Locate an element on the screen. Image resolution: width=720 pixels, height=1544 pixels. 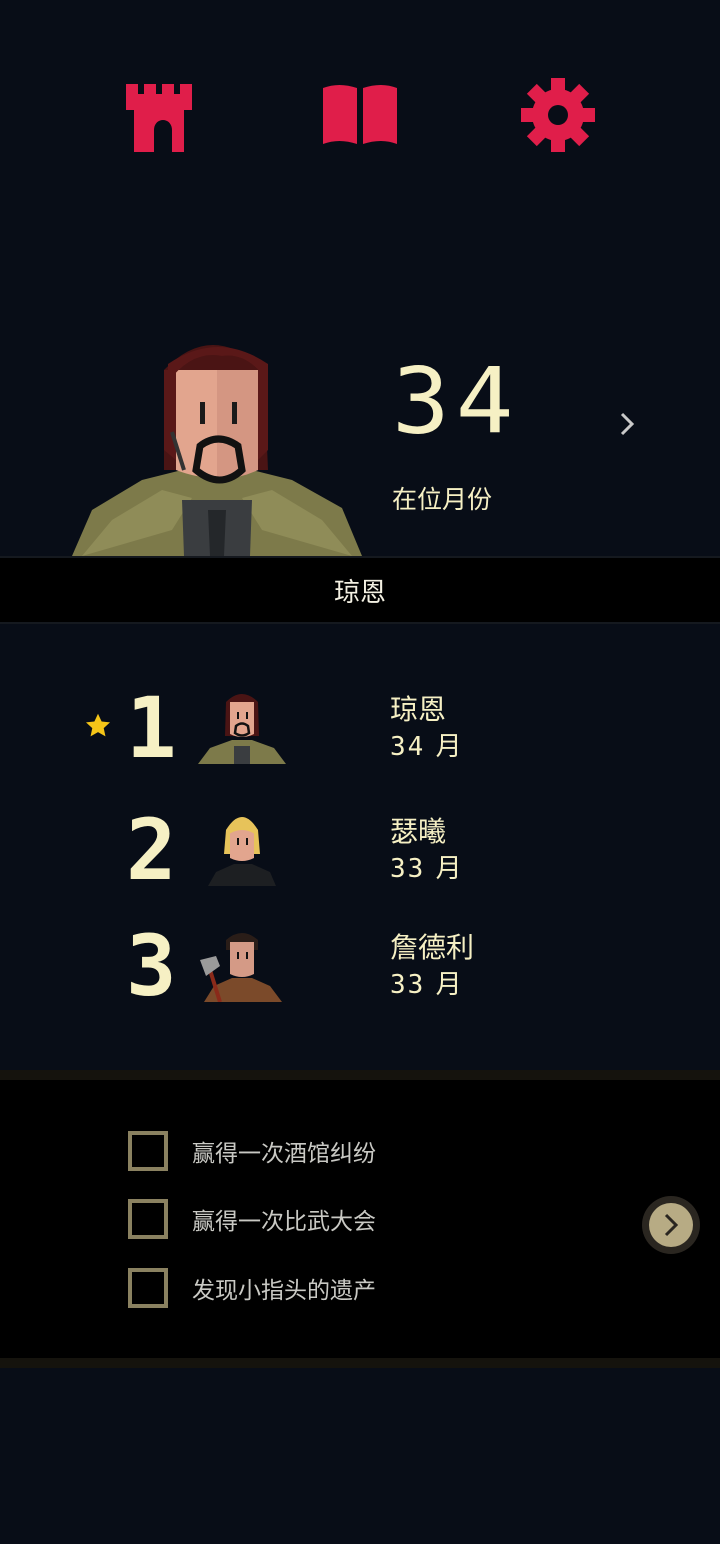
rank-number: 3 is located at coordinates (151, 966).